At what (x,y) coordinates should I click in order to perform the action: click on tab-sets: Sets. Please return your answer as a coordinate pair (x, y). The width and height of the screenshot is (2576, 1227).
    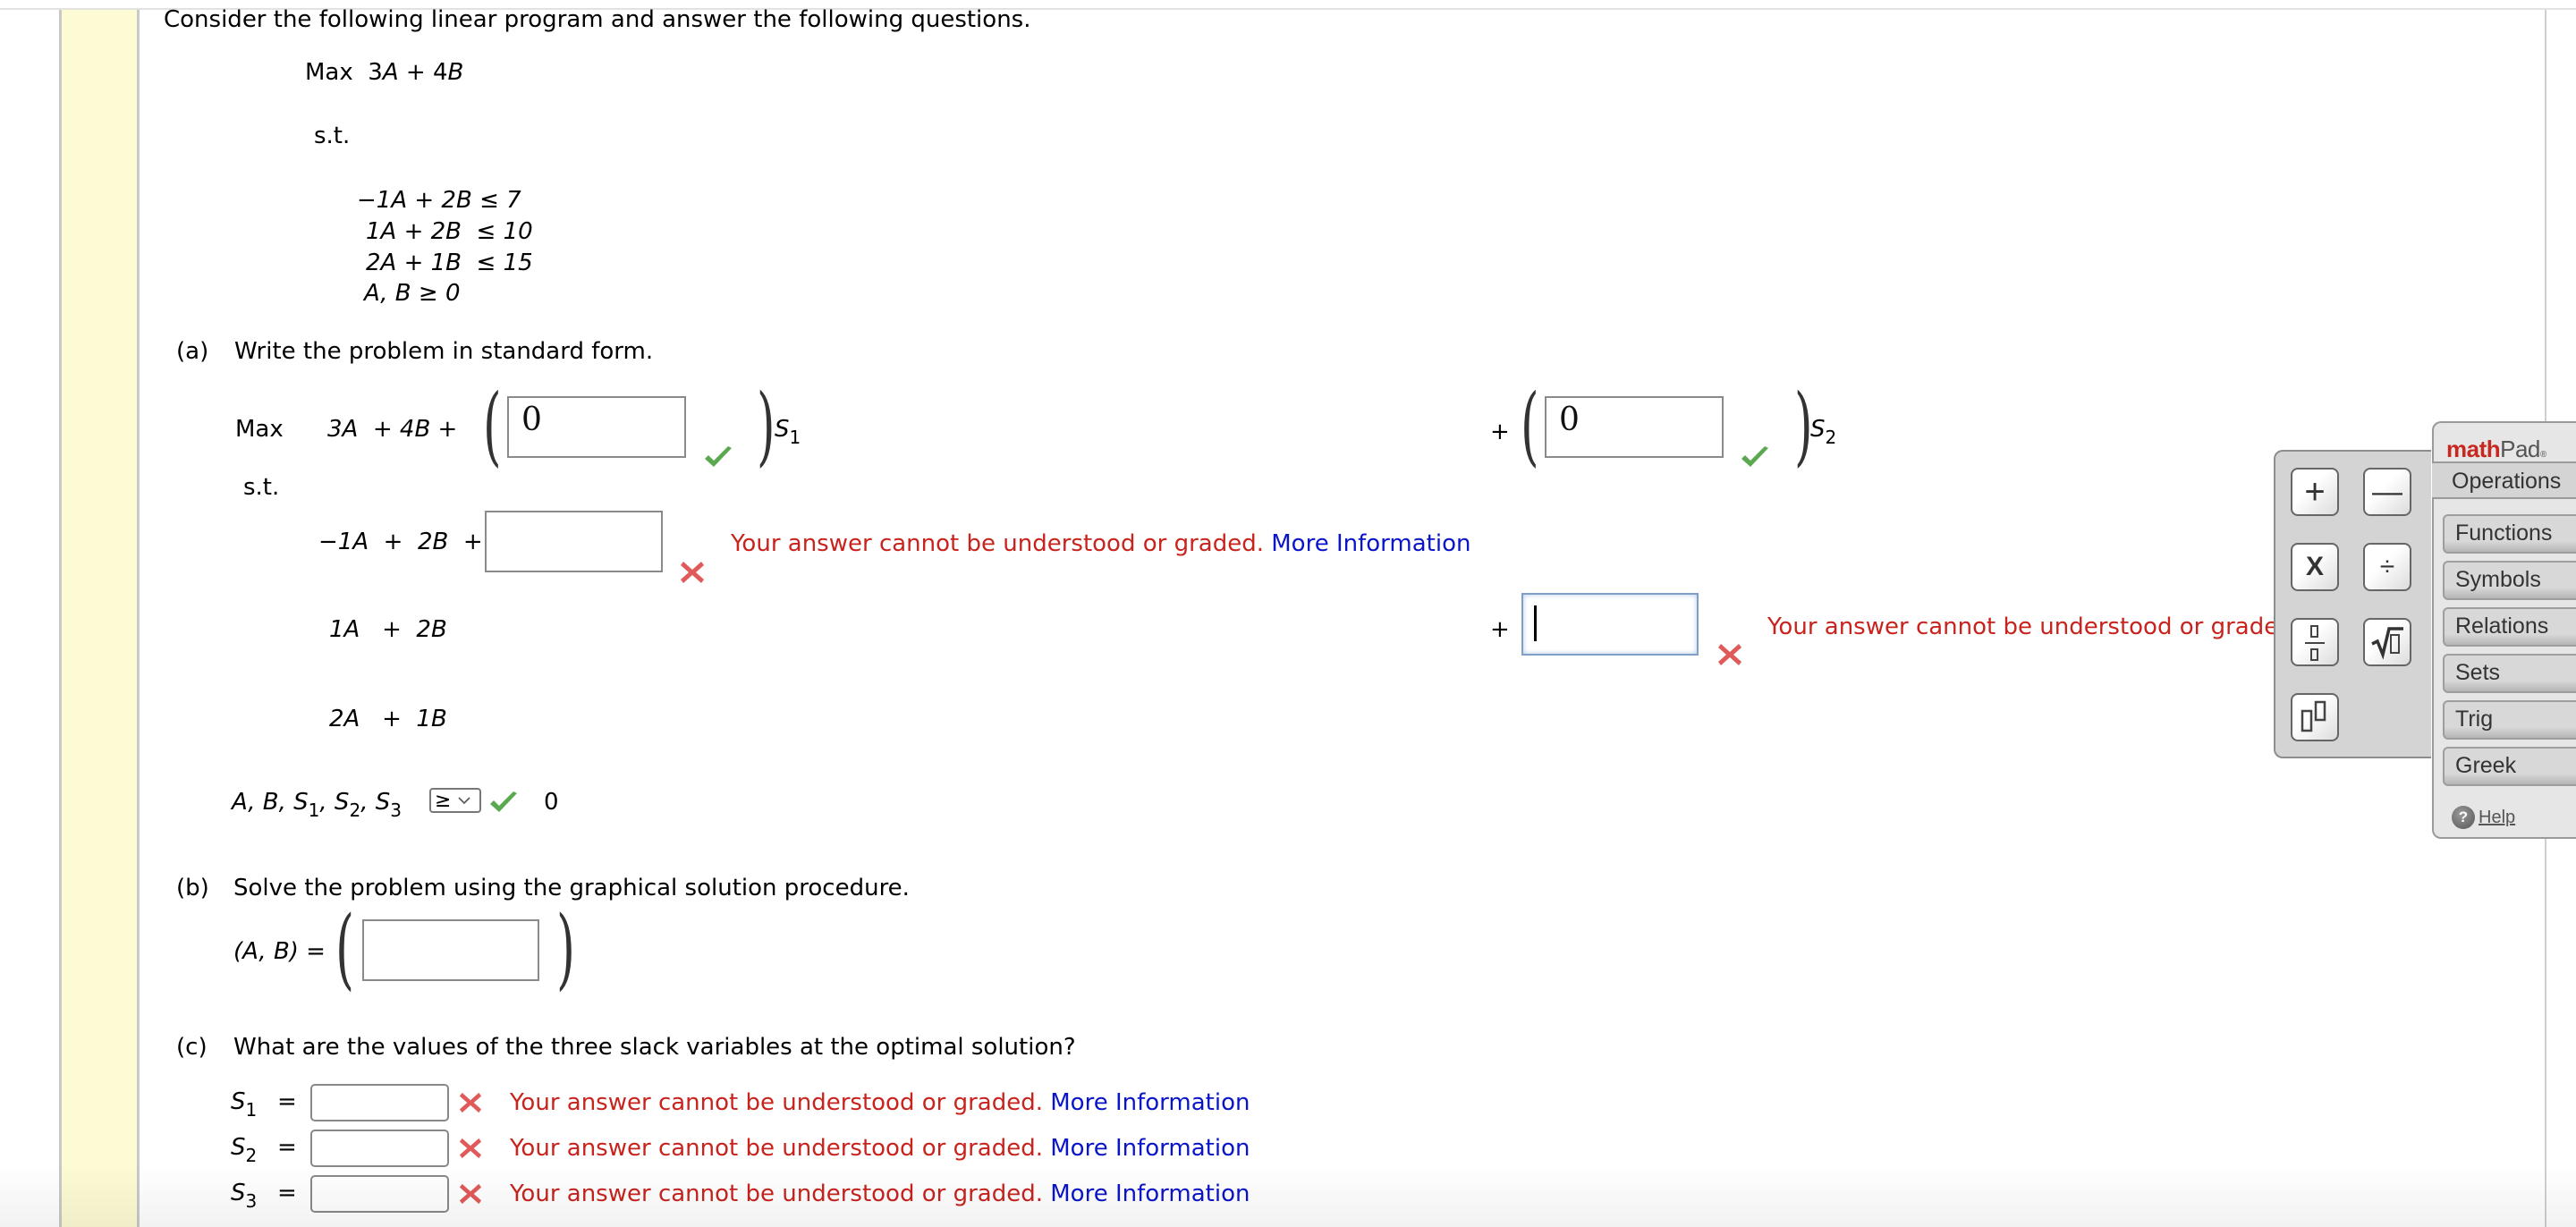
    Looking at the image, I should click on (2509, 673).